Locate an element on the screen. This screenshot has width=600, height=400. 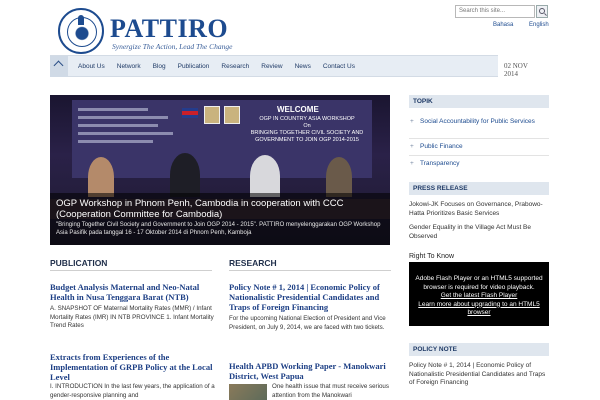
search-button is located at coordinates (542, 11).